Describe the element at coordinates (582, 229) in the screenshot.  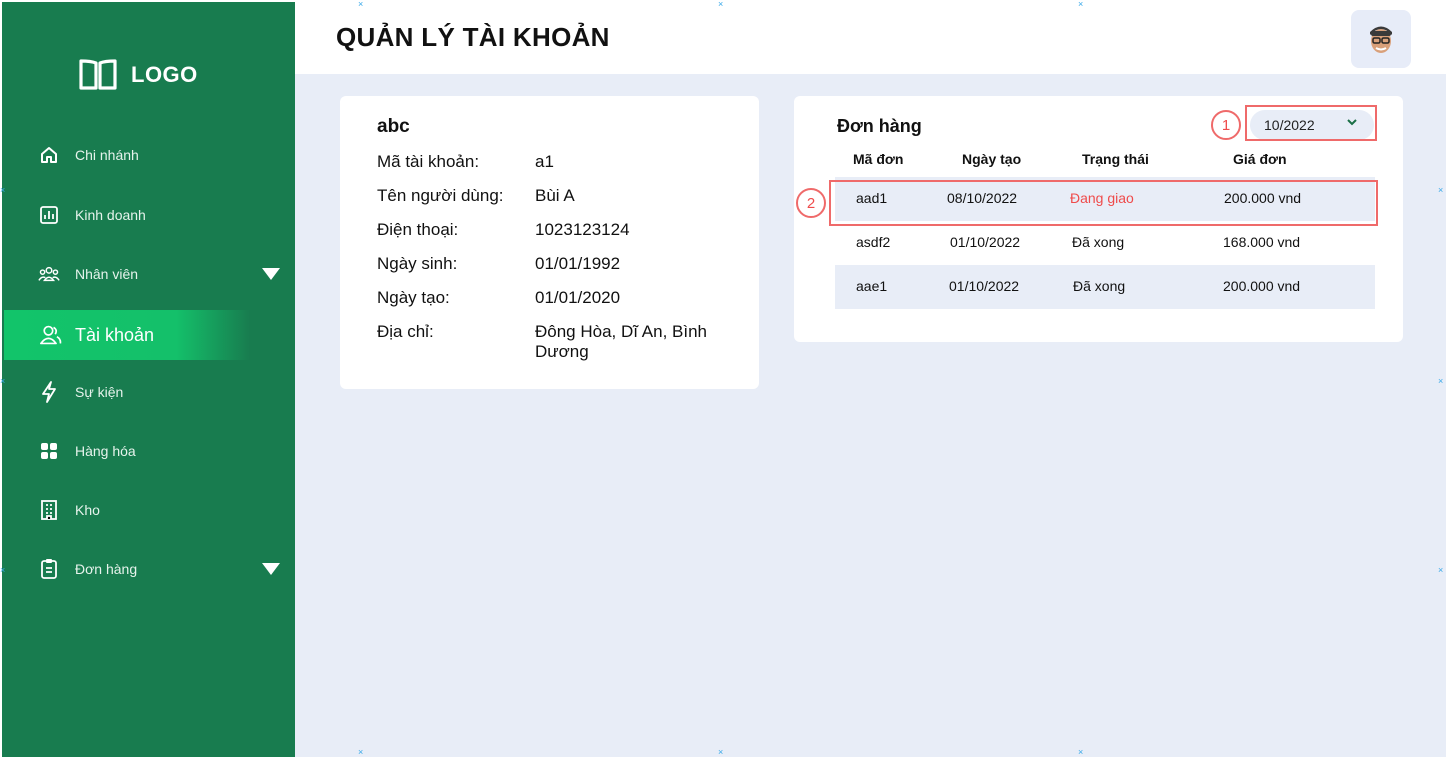
I see `field-value: 1023123124` at that location.